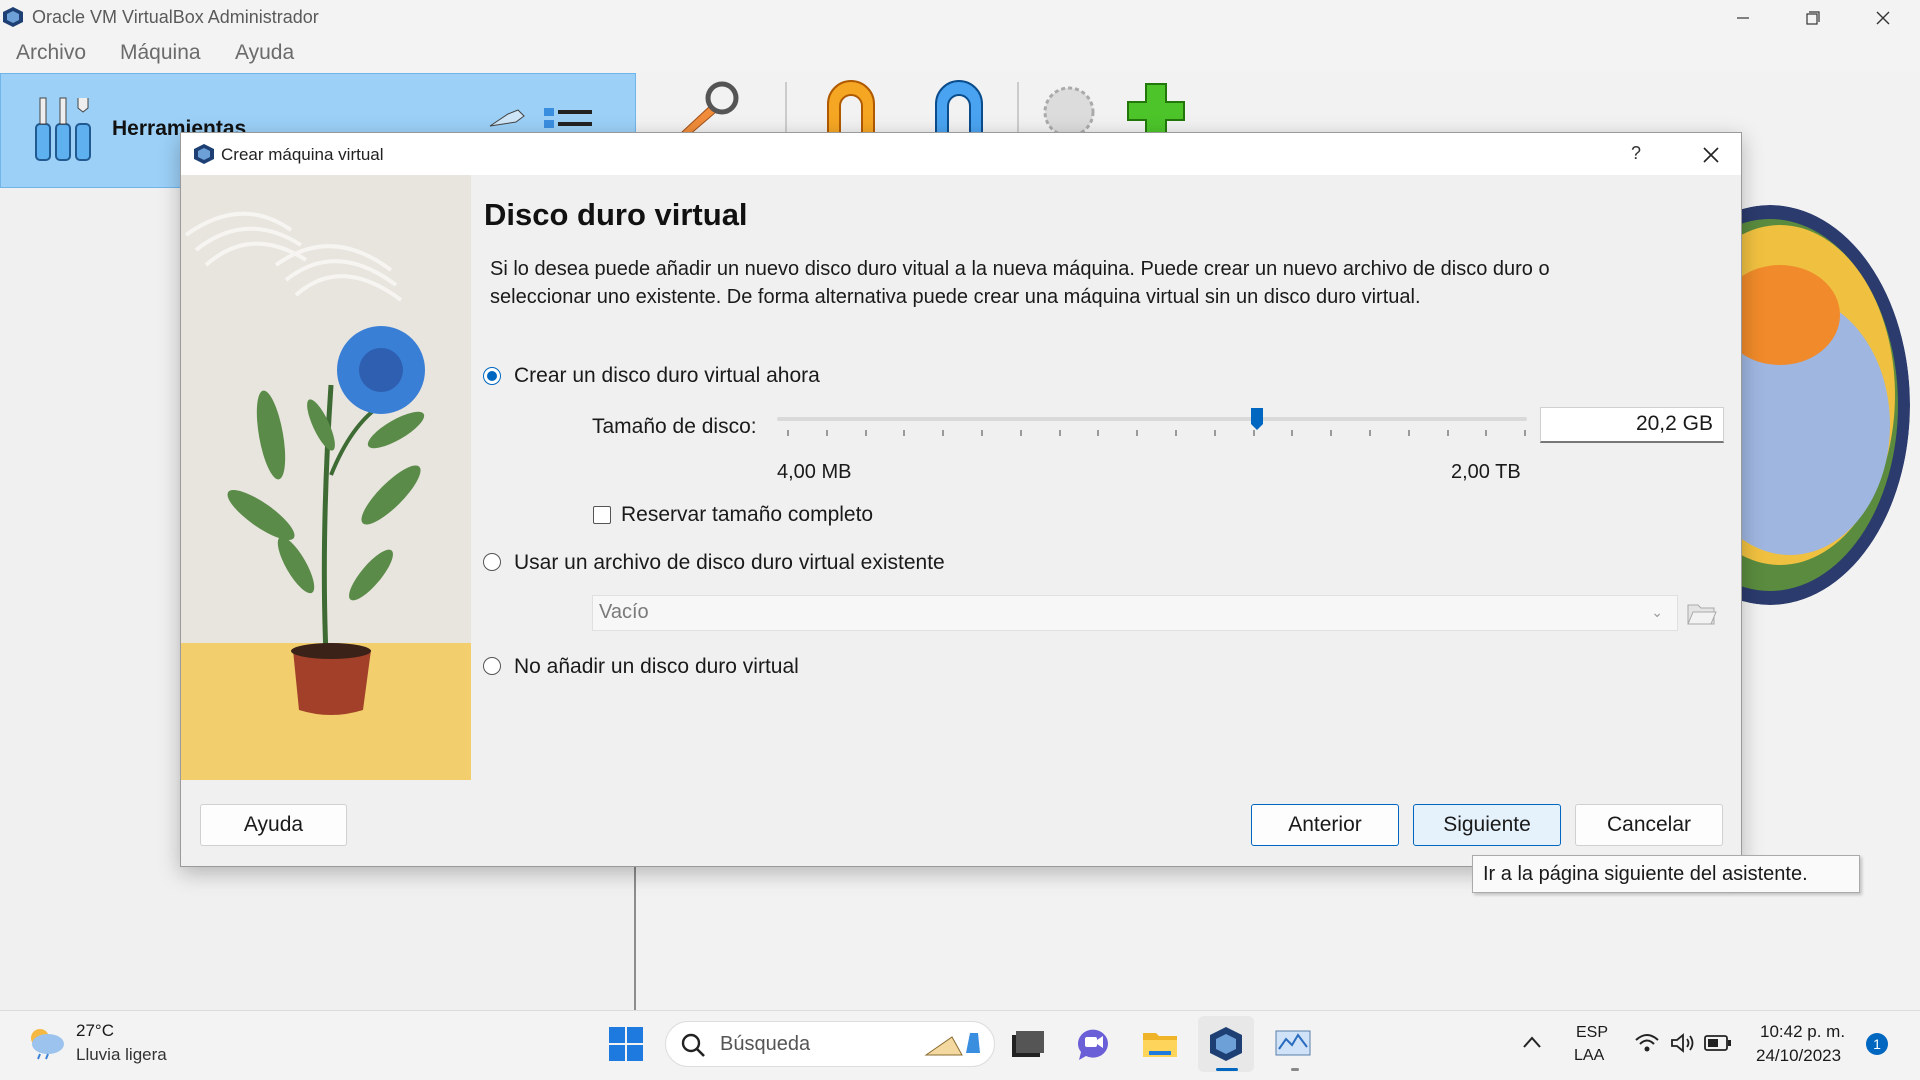 The width and height of the screenshot is (1920, 1080). What do you see at coordinates (1160, 1044) in the screenshot?
I see `file-explorer-icon` at bounding box center [1160, 1044].